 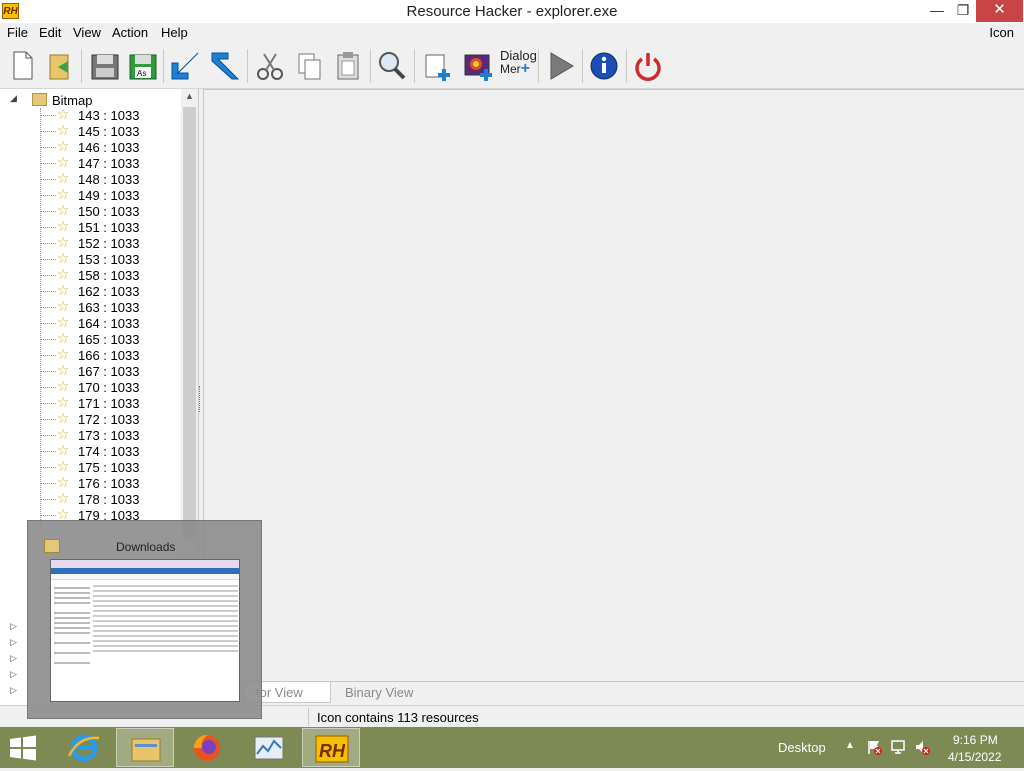 I want to click on tree-item-label: 153 : 1033, so click(x=109, y=259).